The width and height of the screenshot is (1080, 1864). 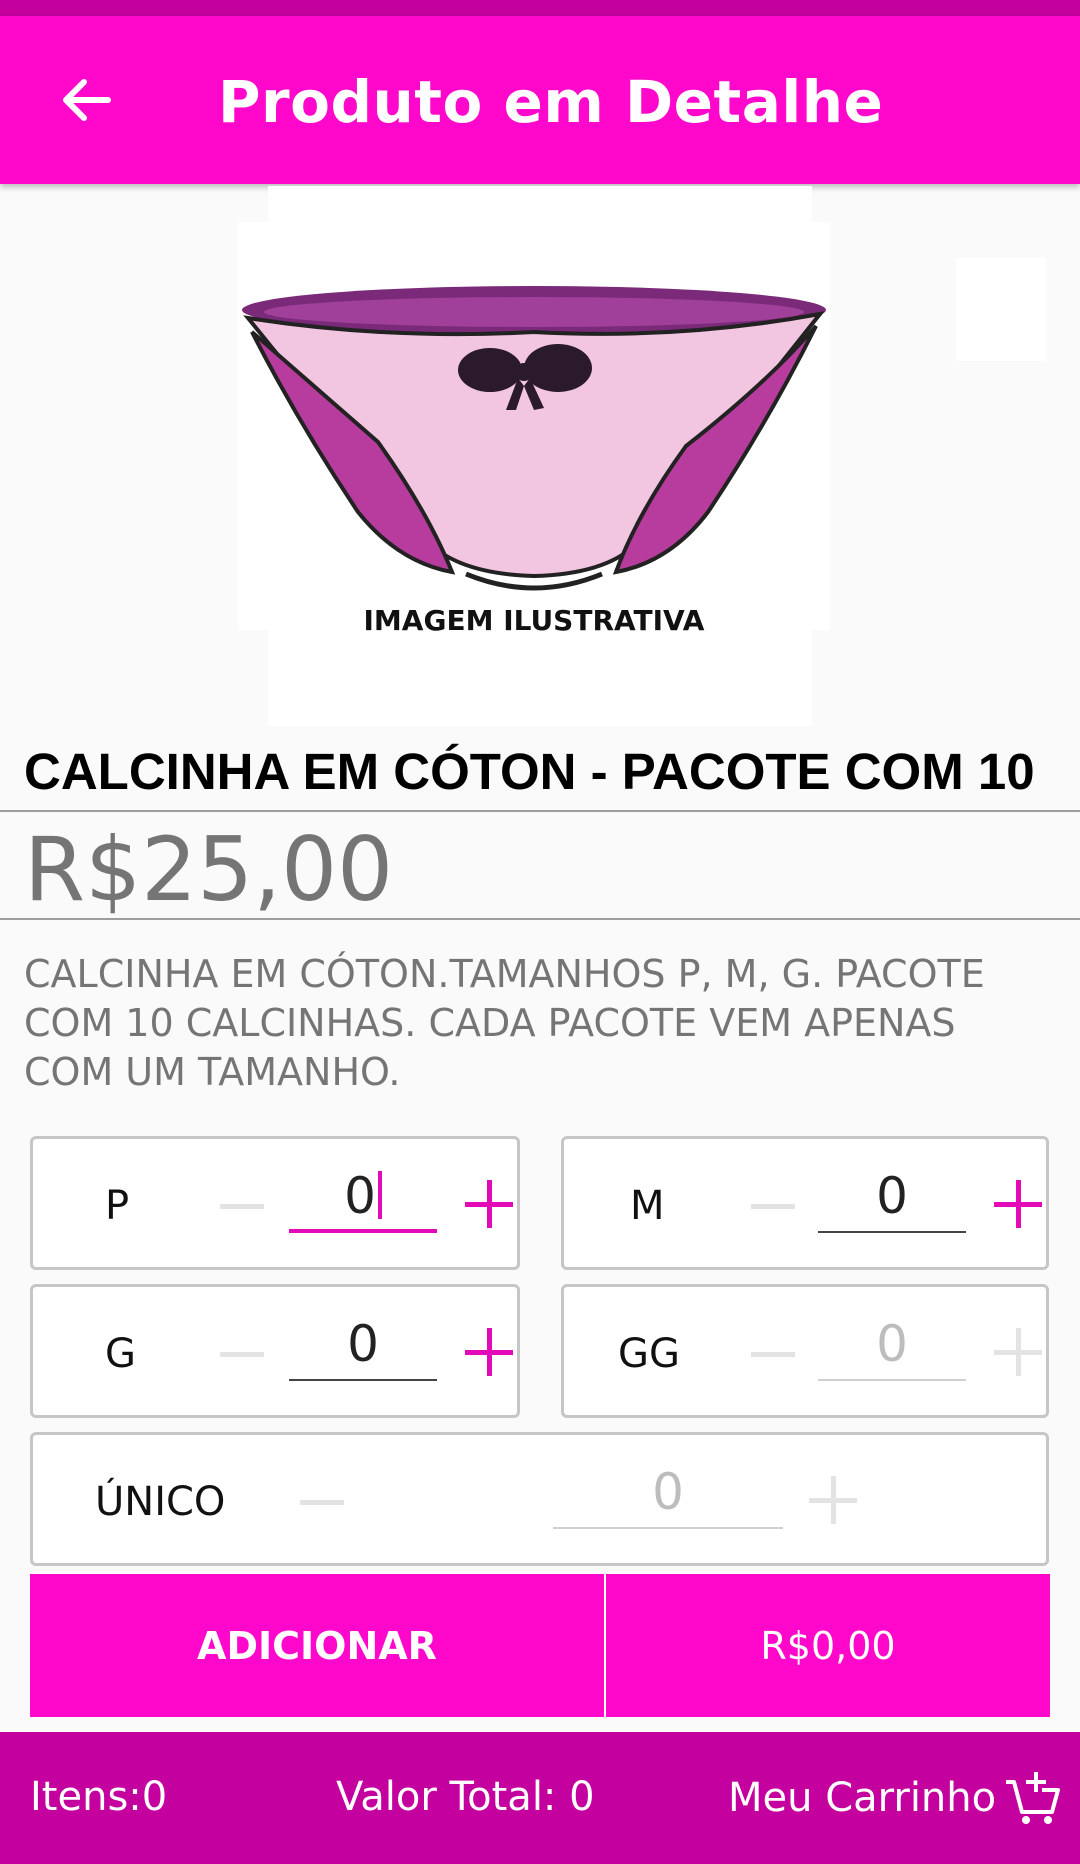 I want to click on arrow-left-icon, so click(x=87, y=100).